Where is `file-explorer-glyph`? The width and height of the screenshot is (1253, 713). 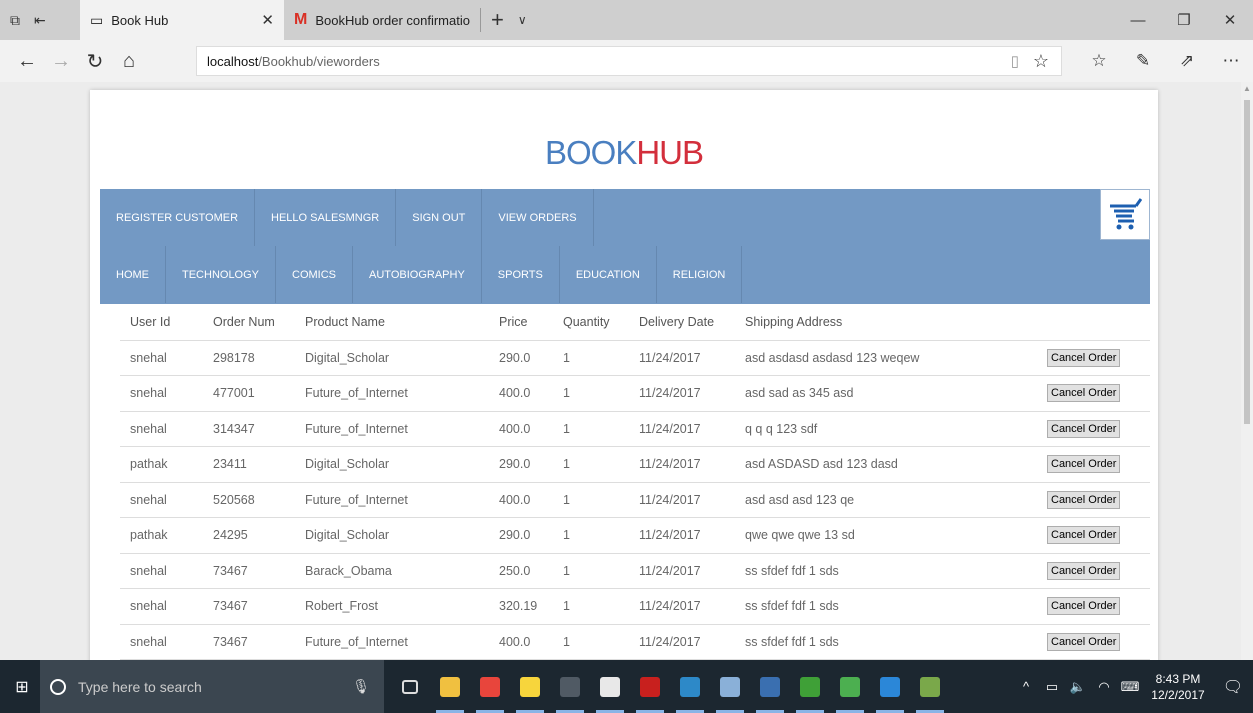
file-explorer-glyph is located at coordinates (450, 686).